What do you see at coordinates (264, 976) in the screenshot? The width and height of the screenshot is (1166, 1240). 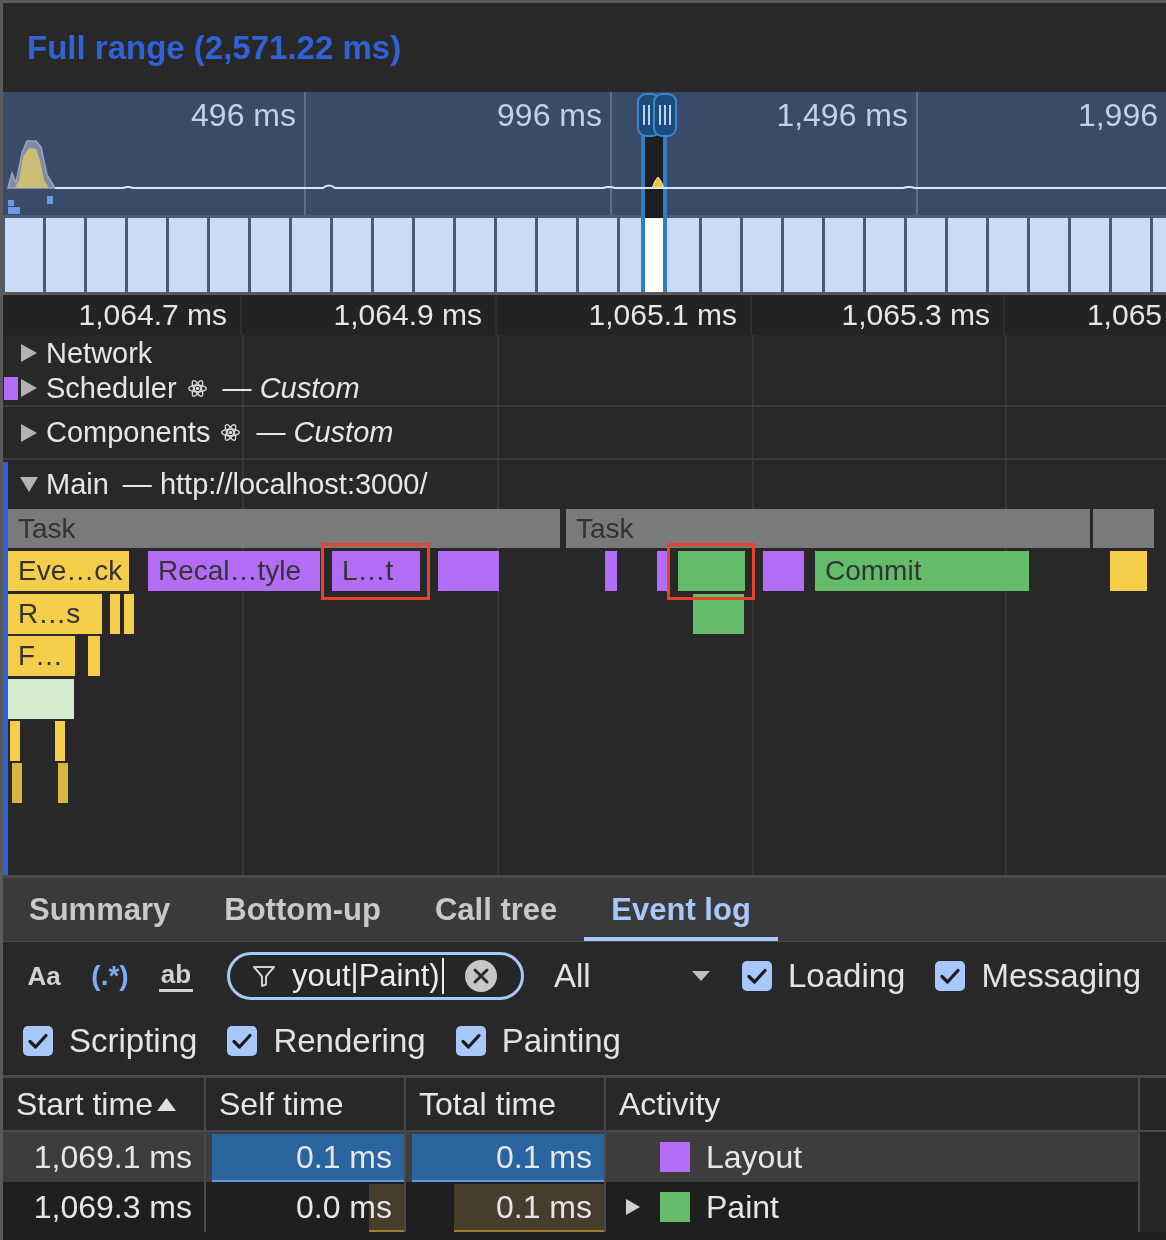 I see `filter-icon` at bounding box center [264, 976].